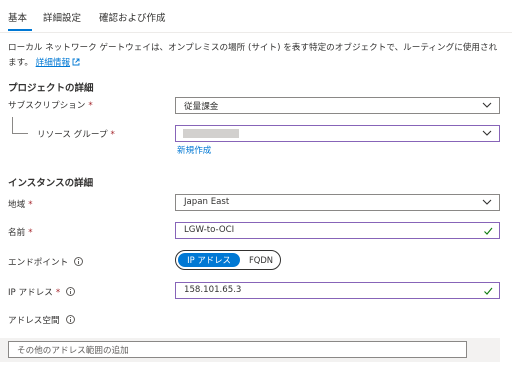 The height and width of the screenshot is (371, 512). I want to click on endpoint-toggle: IP アドレス FQDN, so click(228, 260).